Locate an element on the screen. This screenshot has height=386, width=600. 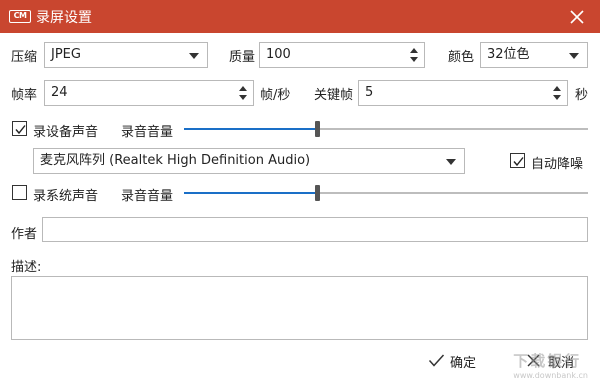
compress-dropdown: JPEG is located at coordinates (126, 55).